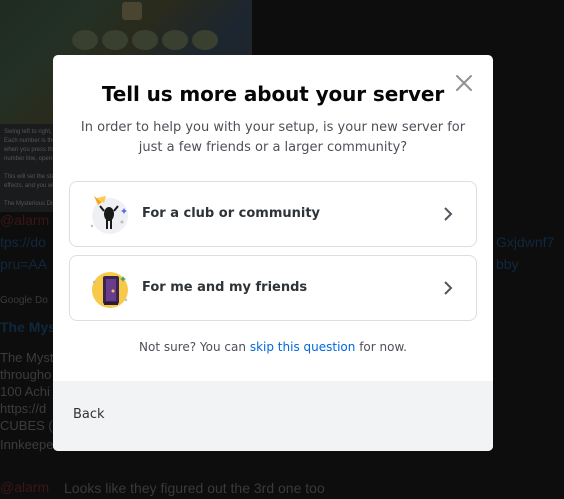 This screenshot has height=499, width=564. I want to click on option-label: For me and my friends, so click(225, 287).